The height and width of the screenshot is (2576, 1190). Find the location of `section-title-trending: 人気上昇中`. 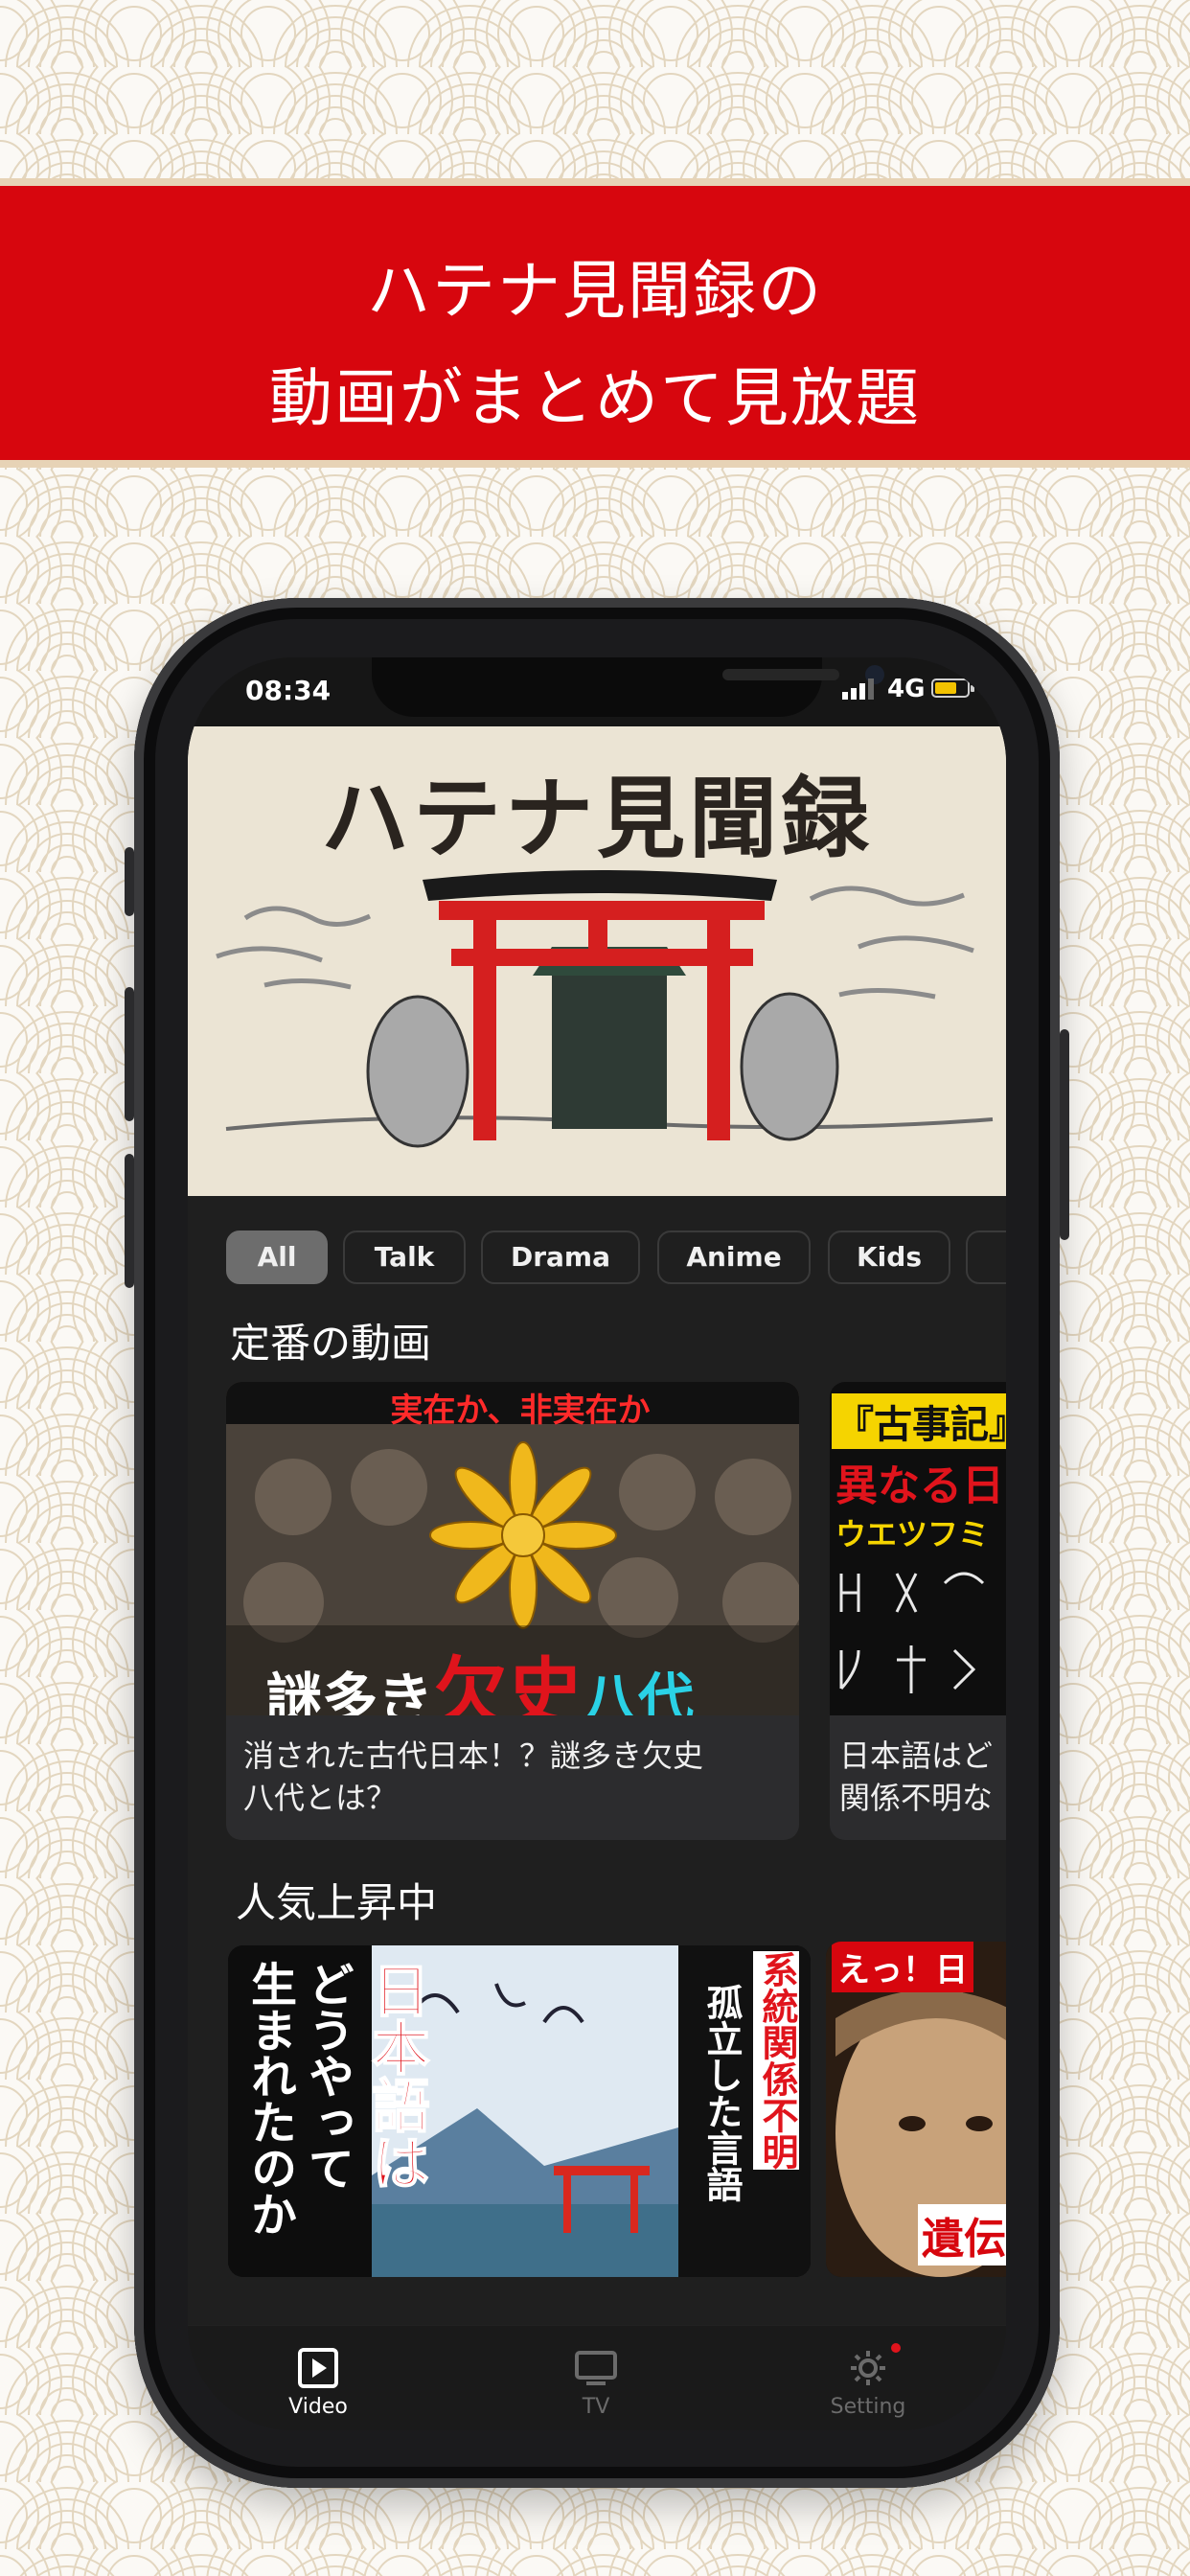

section-title-trending: 人気上昇中 is located at coordinates (337, 1902).